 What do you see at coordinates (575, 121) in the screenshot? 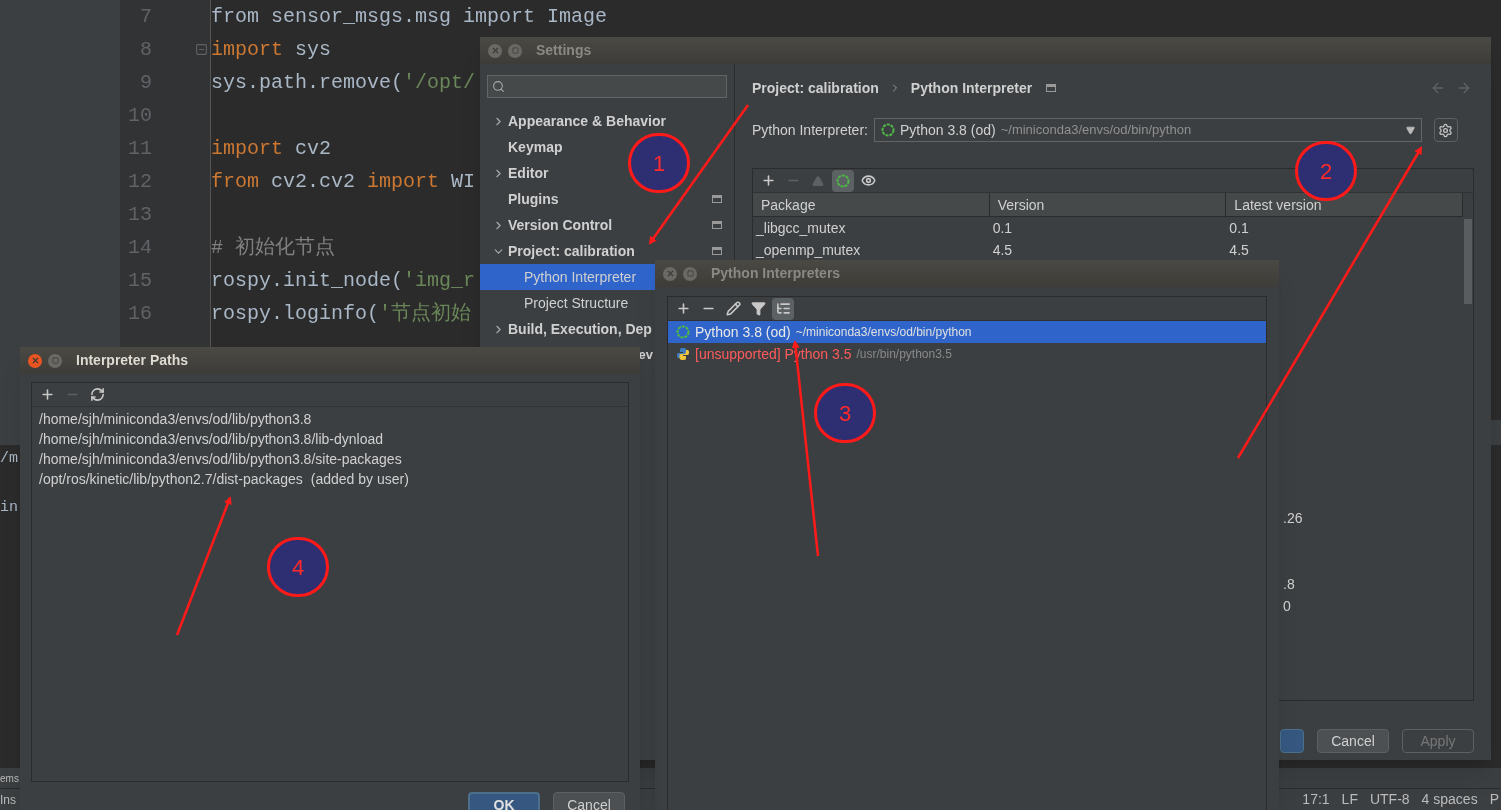
I see `sidebar-item: Appearance & Behavior` at bounding box center [575, 121].